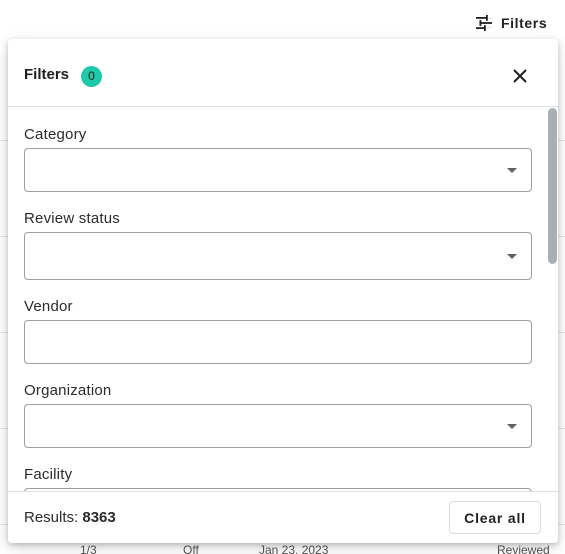 The height and width of the screenshot is (554, 565). Describe the element at coordinates (283, 517) in the screenshot. I see `panel-footer: Results: 8363 Clear all` at that location.